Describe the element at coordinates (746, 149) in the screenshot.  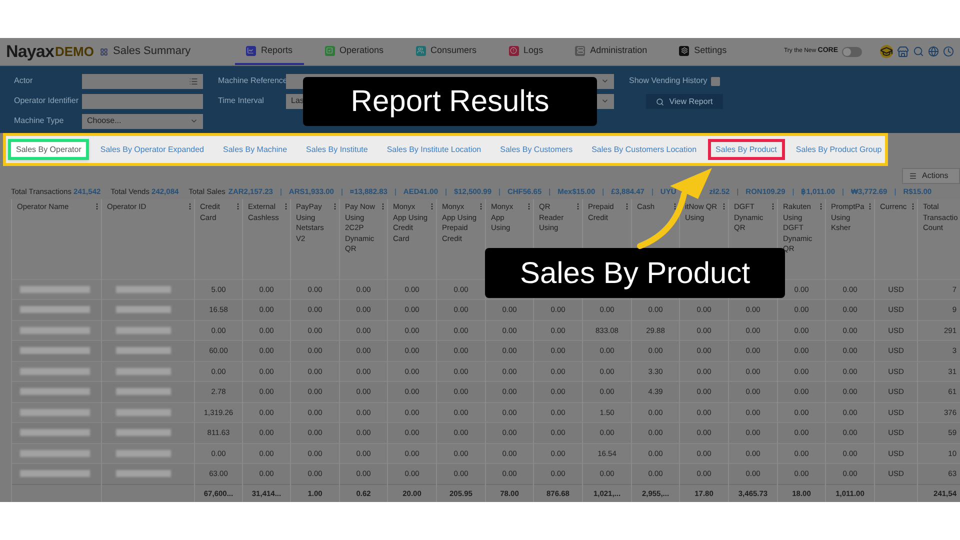
I see `report-tab: Sales By Product` at that location.